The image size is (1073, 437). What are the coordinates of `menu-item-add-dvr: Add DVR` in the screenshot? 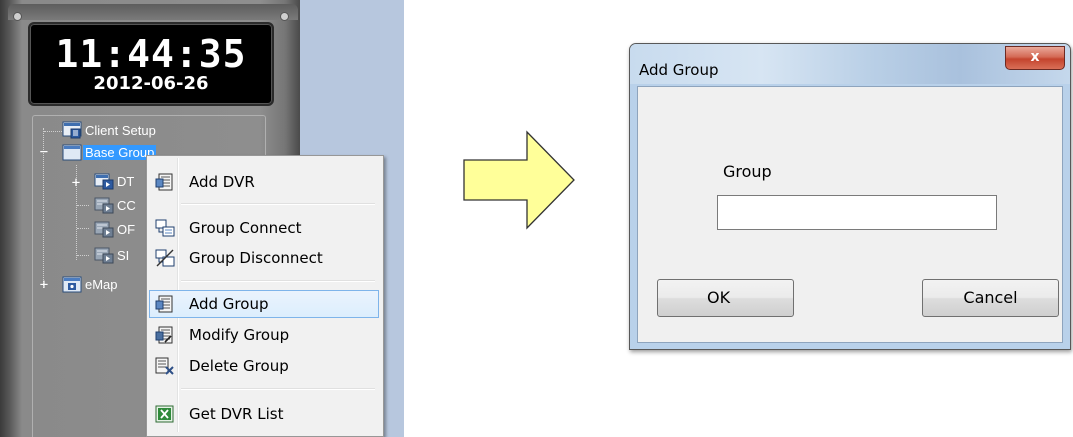 It's located at (264, 182).